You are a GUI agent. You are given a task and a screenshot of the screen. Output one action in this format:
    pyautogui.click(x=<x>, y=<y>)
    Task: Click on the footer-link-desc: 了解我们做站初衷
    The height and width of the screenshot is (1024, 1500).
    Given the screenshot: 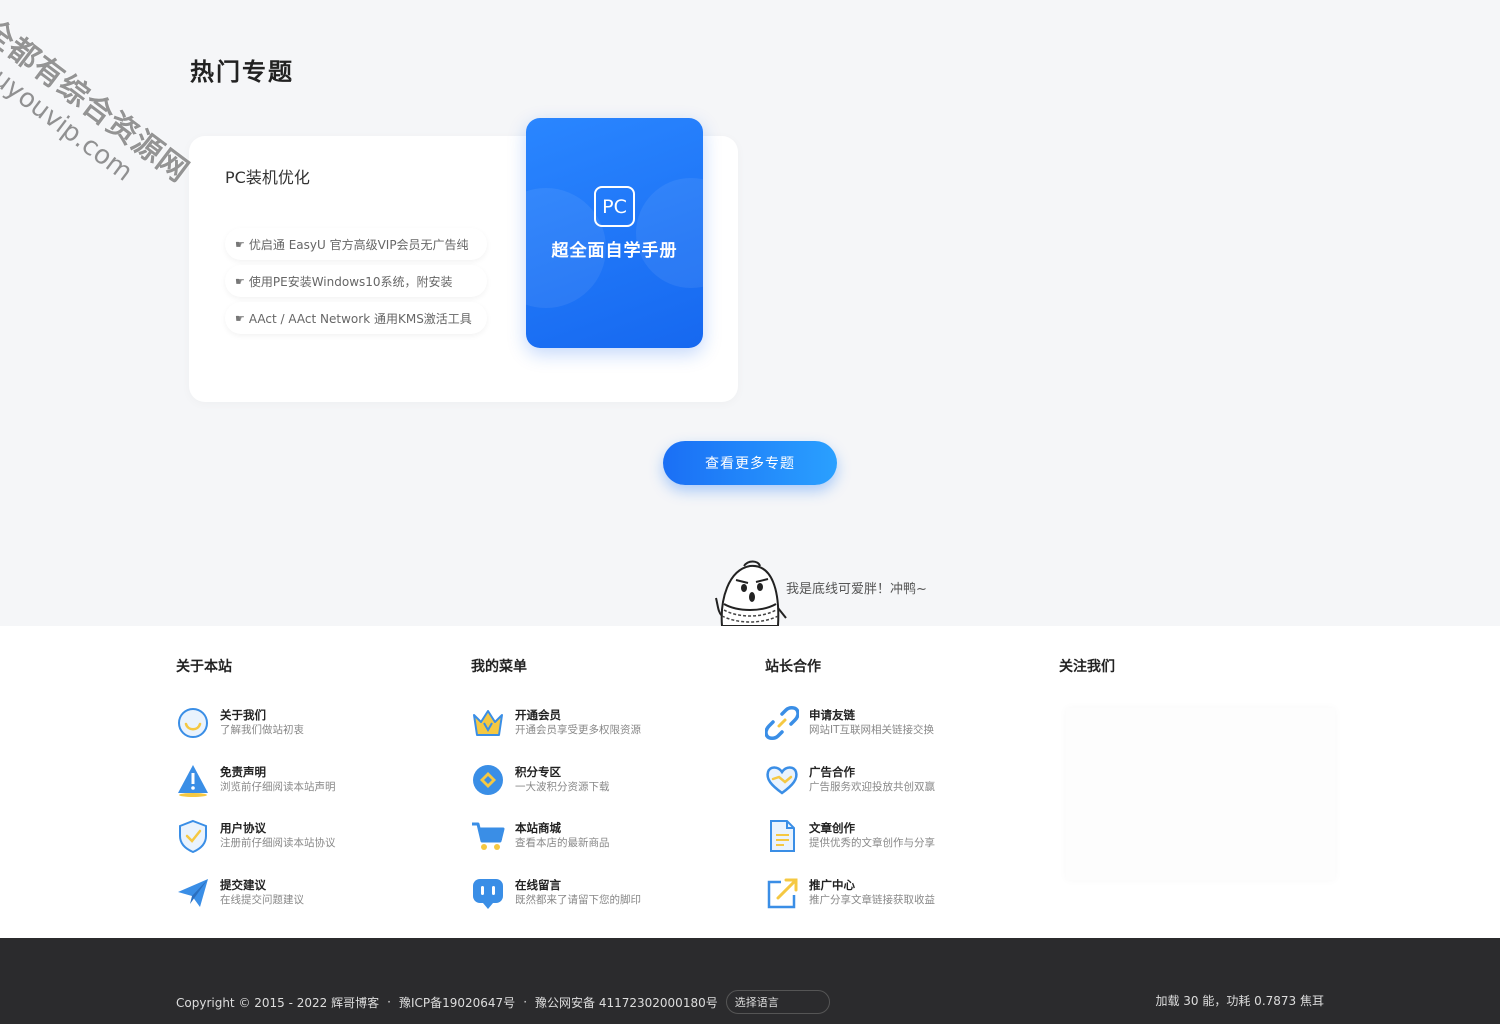 What is the action you would take?
    pyautogui.click(x=262, y=730)
    